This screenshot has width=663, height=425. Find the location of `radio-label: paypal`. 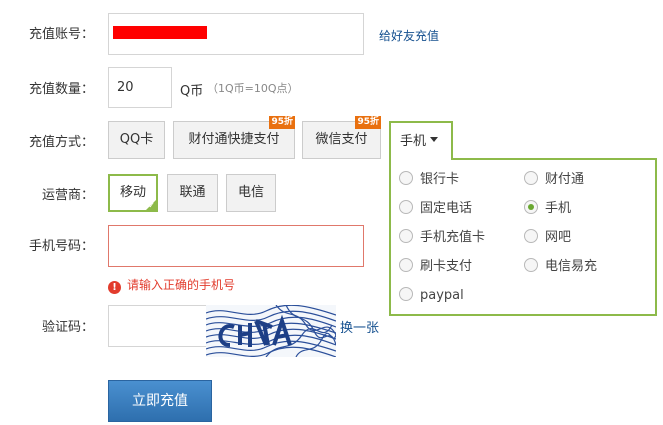

radio-label: paypal is located at coordinates (442, 295).